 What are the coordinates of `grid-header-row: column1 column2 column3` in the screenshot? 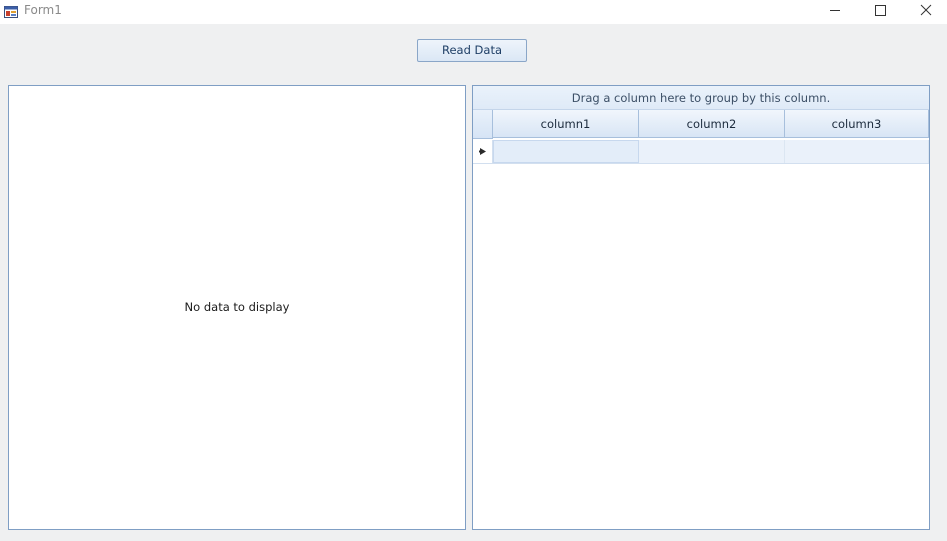 It's located at (701, 124).